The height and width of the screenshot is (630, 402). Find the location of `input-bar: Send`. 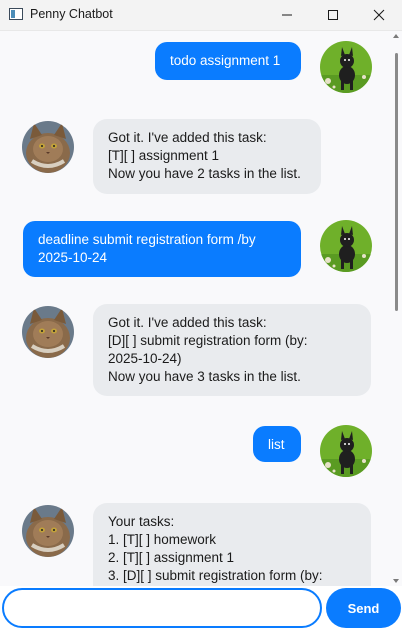

input-bar: Send is located at coordinates (201, 608).